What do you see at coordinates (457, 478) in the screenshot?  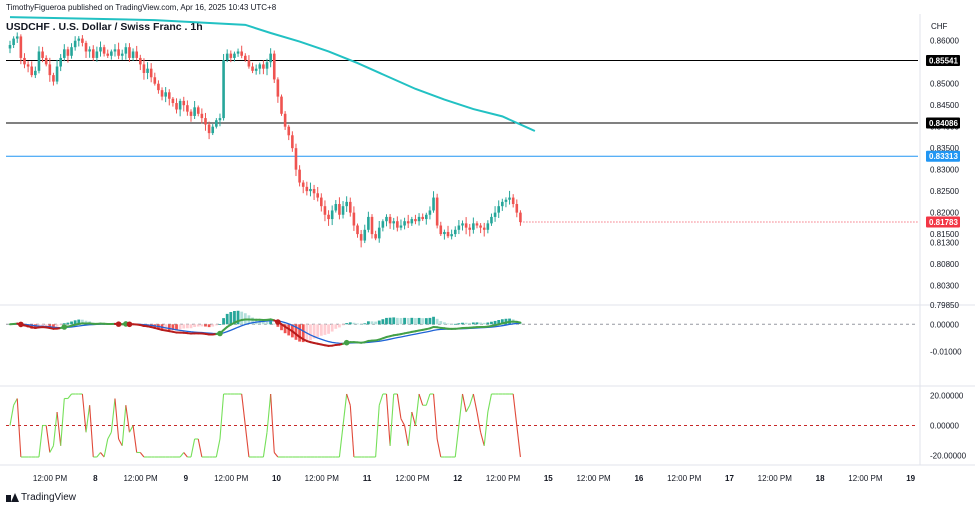 I see `x-tick-label: 12` at bounding box center [457, 478].